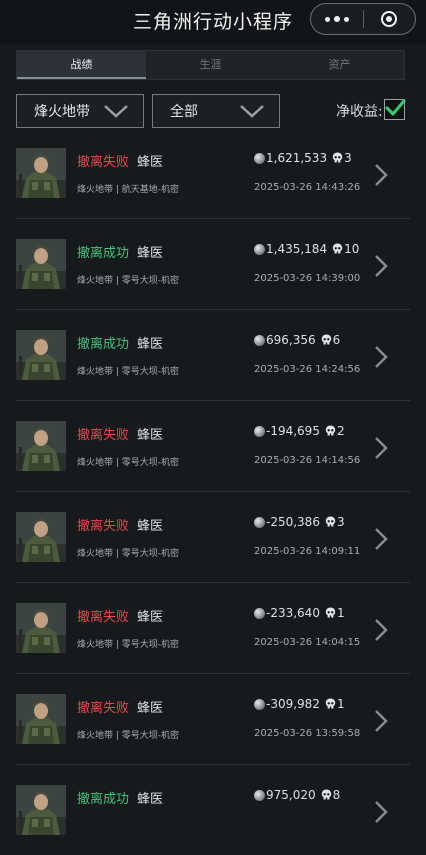 The width and height of the screenshot is (426, 855). I want to click on mode-select: 全部, so click(216, 111).